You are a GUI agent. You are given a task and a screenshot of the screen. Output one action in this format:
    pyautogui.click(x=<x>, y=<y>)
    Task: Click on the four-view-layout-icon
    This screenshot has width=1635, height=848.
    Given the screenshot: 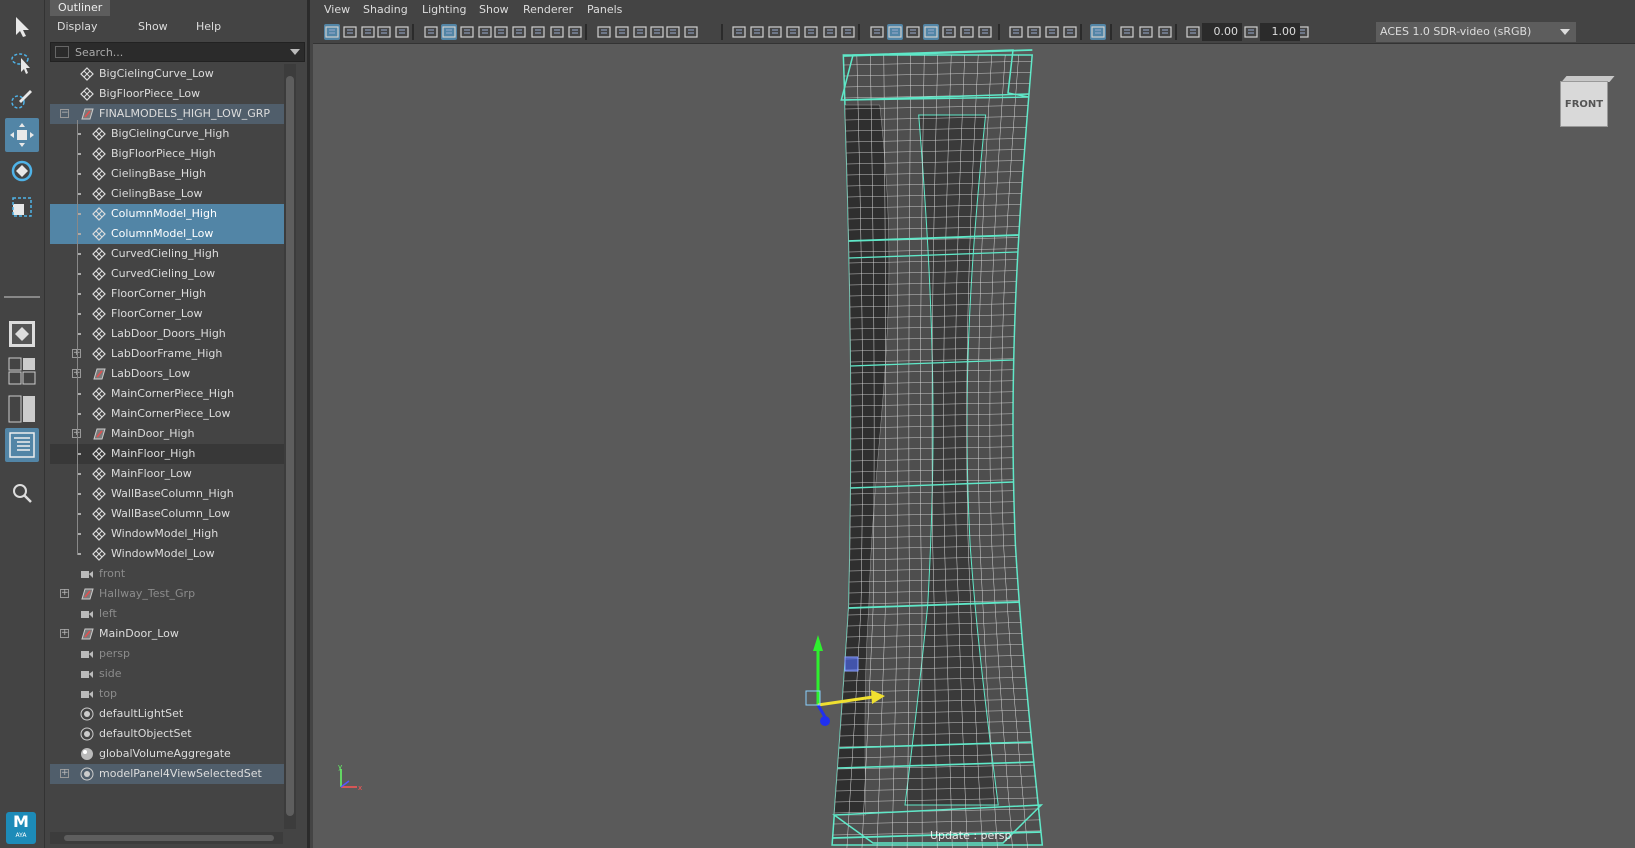 What is the action you would take?
    pyautogui.click(x=22, y=371)
    